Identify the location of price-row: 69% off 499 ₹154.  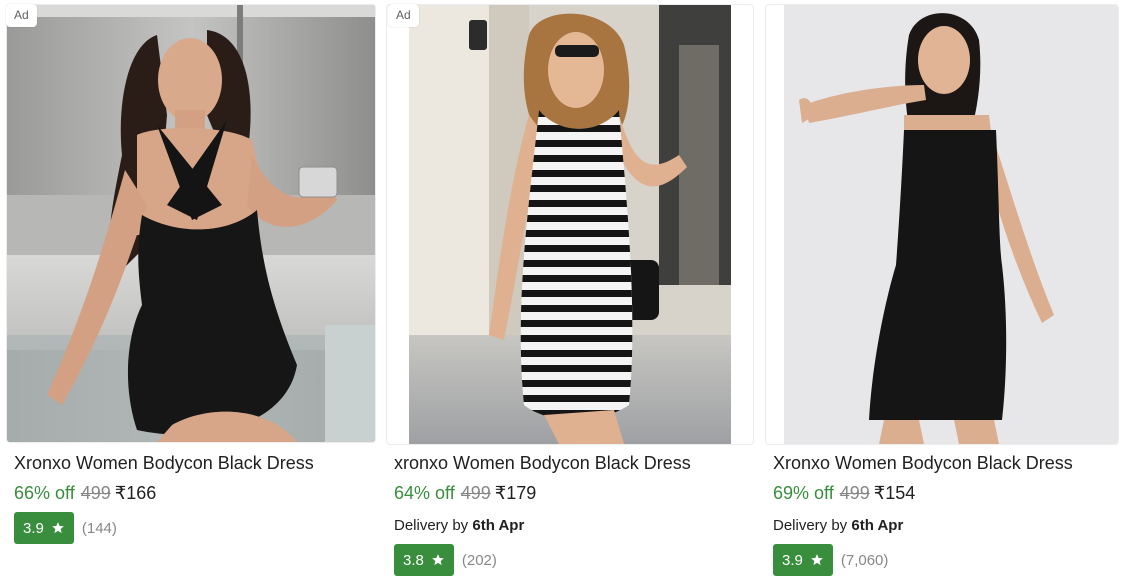
(844, 493).